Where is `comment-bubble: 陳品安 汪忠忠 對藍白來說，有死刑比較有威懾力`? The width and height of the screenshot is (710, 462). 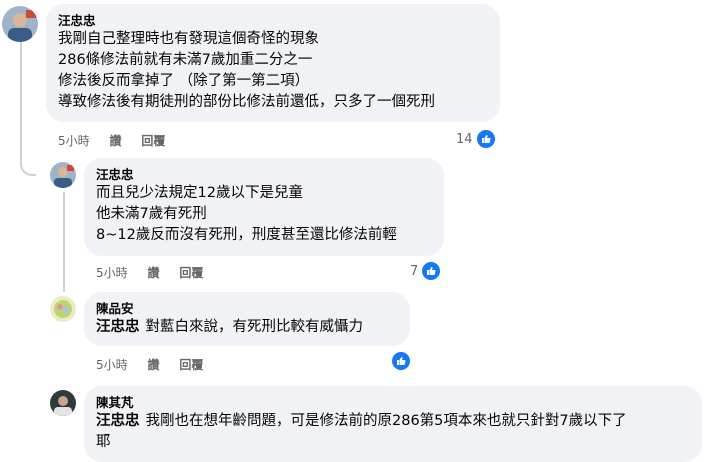
comment-bubble: 陳品安 汪忠忠 對藍白來說，有死刑比較有威懾力 is located at coordinates (247, 319).